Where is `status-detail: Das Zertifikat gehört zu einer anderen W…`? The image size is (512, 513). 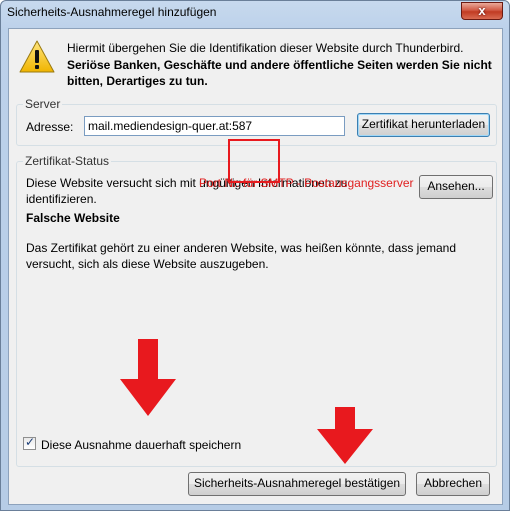
status-detail: Das Zertifikat gehört zu einer anderen W… is located at coordinates (241, 256).